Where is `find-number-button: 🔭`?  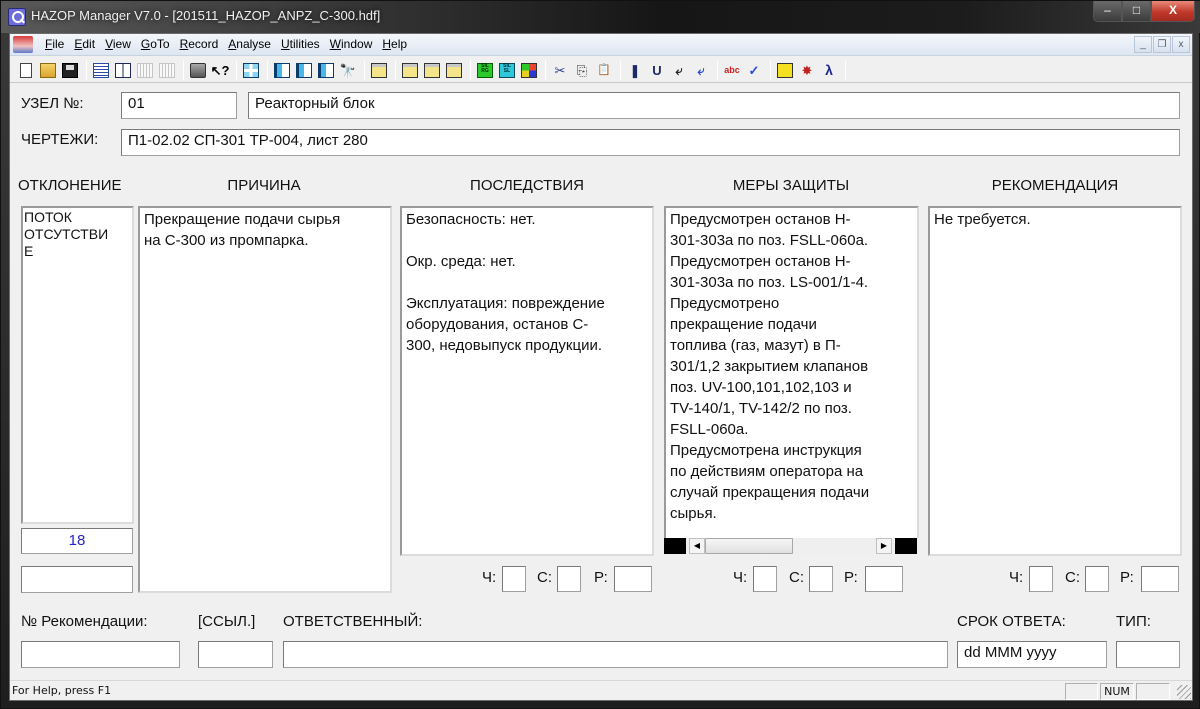 find-number-button: 🔭 is located at coordinates (348, 70).